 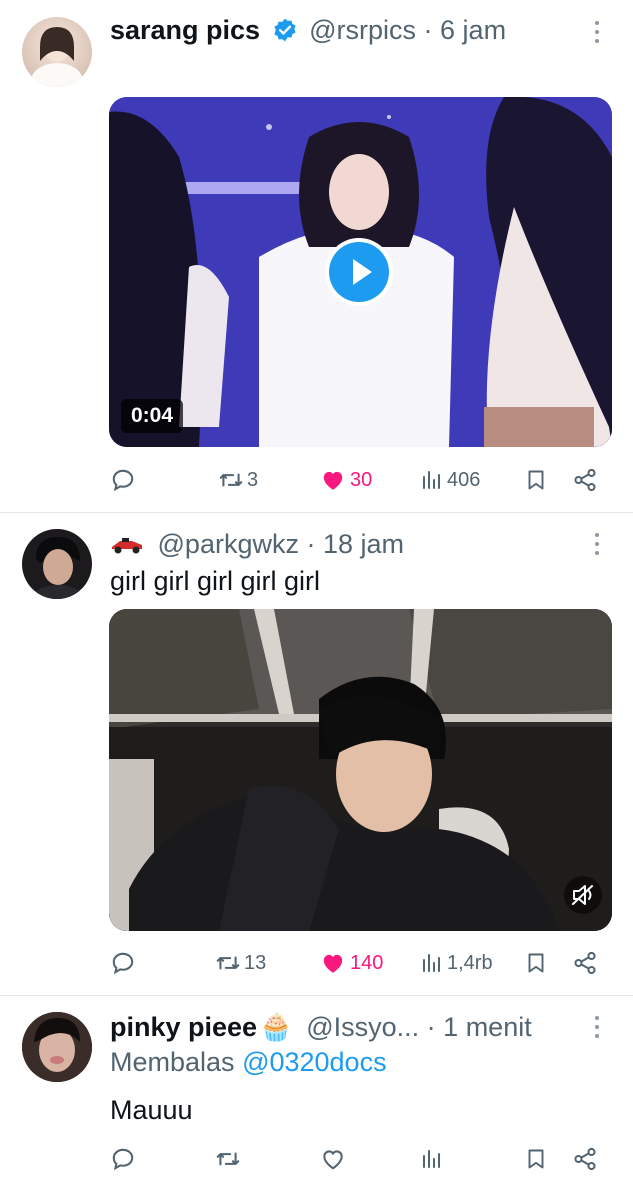 I want to click on retweet-button: 3, so click(x=237, y=480).